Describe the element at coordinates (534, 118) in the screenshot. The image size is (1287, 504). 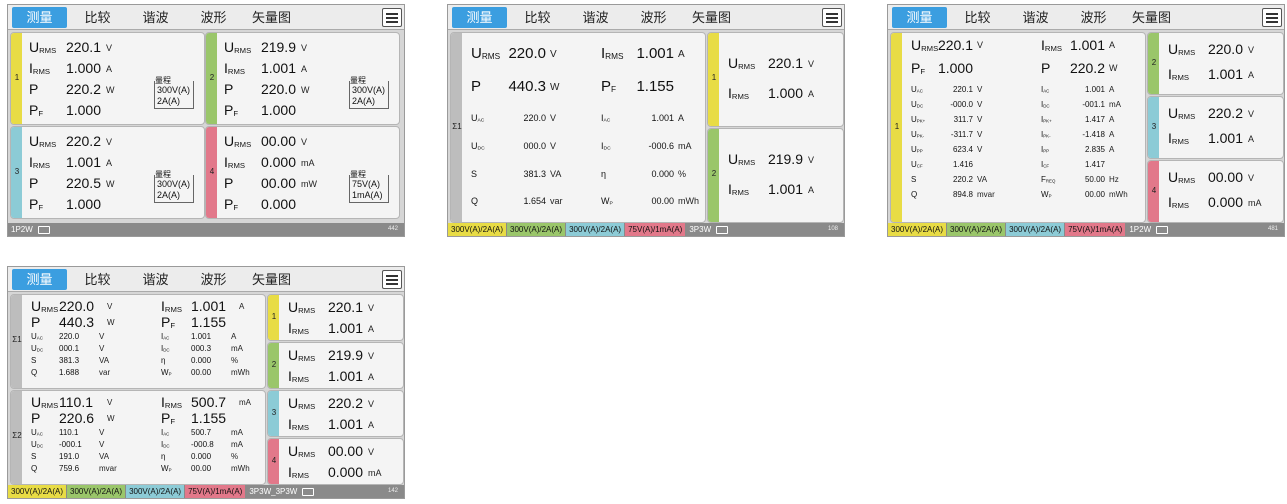
I see `param-value: 220.0` at that location.